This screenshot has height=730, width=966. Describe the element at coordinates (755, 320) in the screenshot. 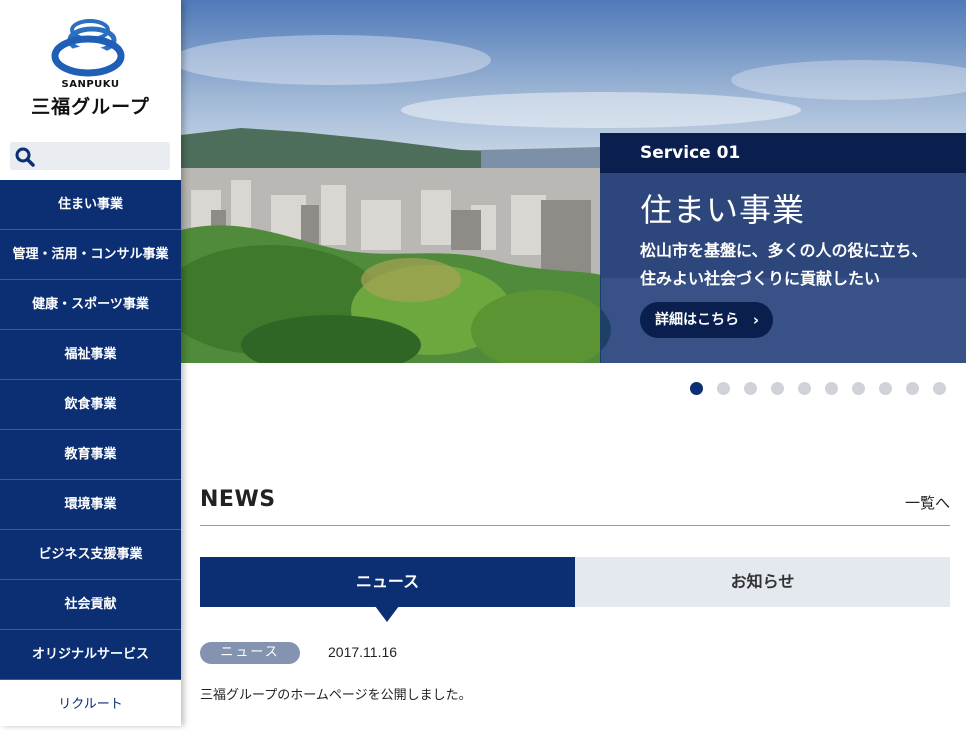

I see `chevron-right-icon: ›` at that location.